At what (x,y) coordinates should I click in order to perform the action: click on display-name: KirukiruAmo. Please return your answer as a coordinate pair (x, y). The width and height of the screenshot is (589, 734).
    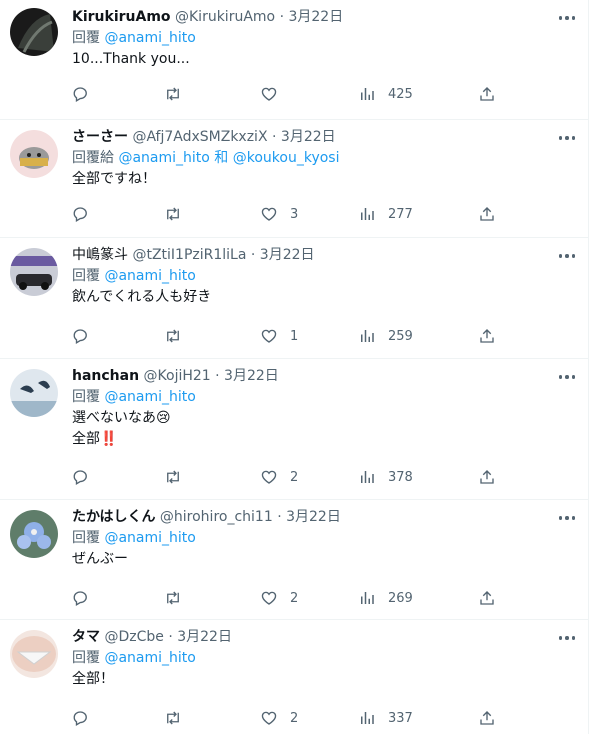
    Looking at the image, I should click on (121, 17).